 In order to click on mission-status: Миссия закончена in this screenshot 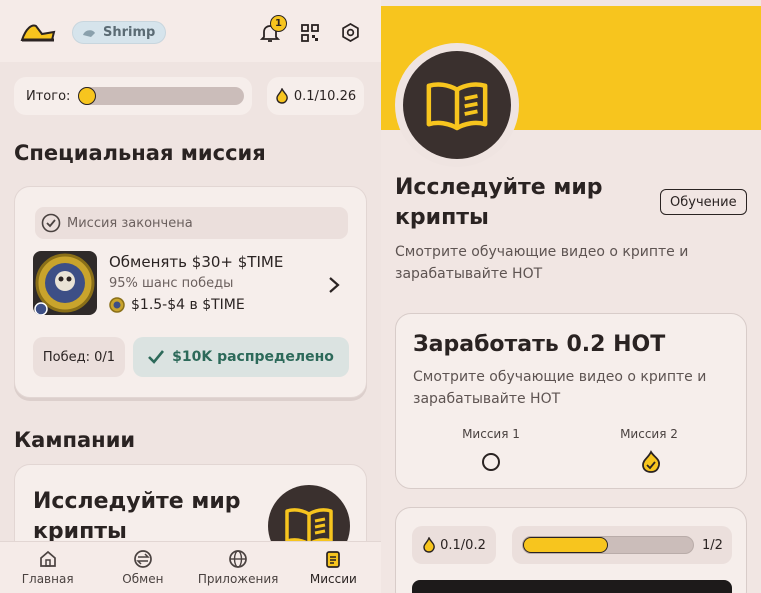, I will do `click(191, 223)`.